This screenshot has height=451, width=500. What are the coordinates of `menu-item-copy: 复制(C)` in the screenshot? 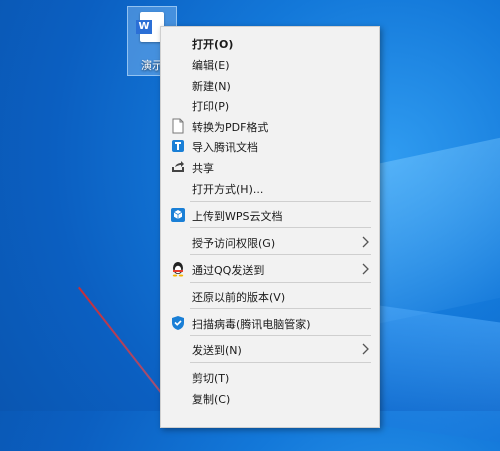 It's located at (270, 398).